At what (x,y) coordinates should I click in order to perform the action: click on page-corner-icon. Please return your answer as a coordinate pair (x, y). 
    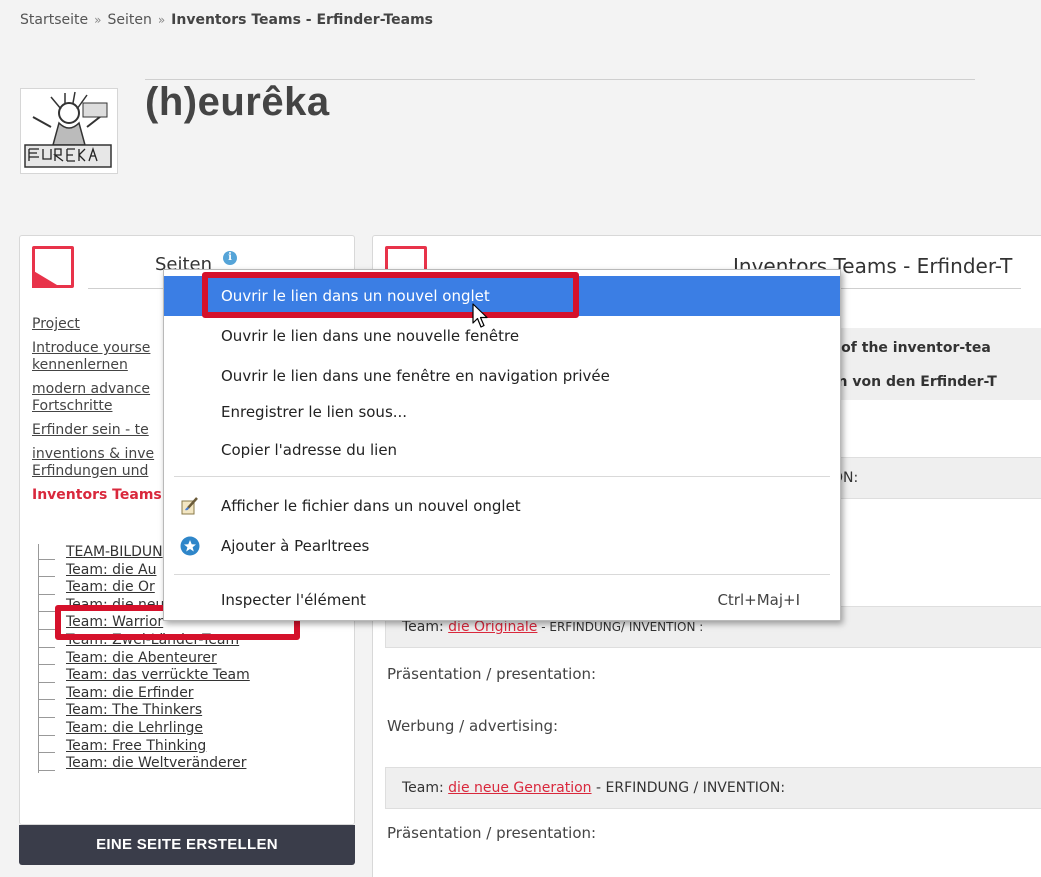
    Looking at the image, I should click on (53, 267).